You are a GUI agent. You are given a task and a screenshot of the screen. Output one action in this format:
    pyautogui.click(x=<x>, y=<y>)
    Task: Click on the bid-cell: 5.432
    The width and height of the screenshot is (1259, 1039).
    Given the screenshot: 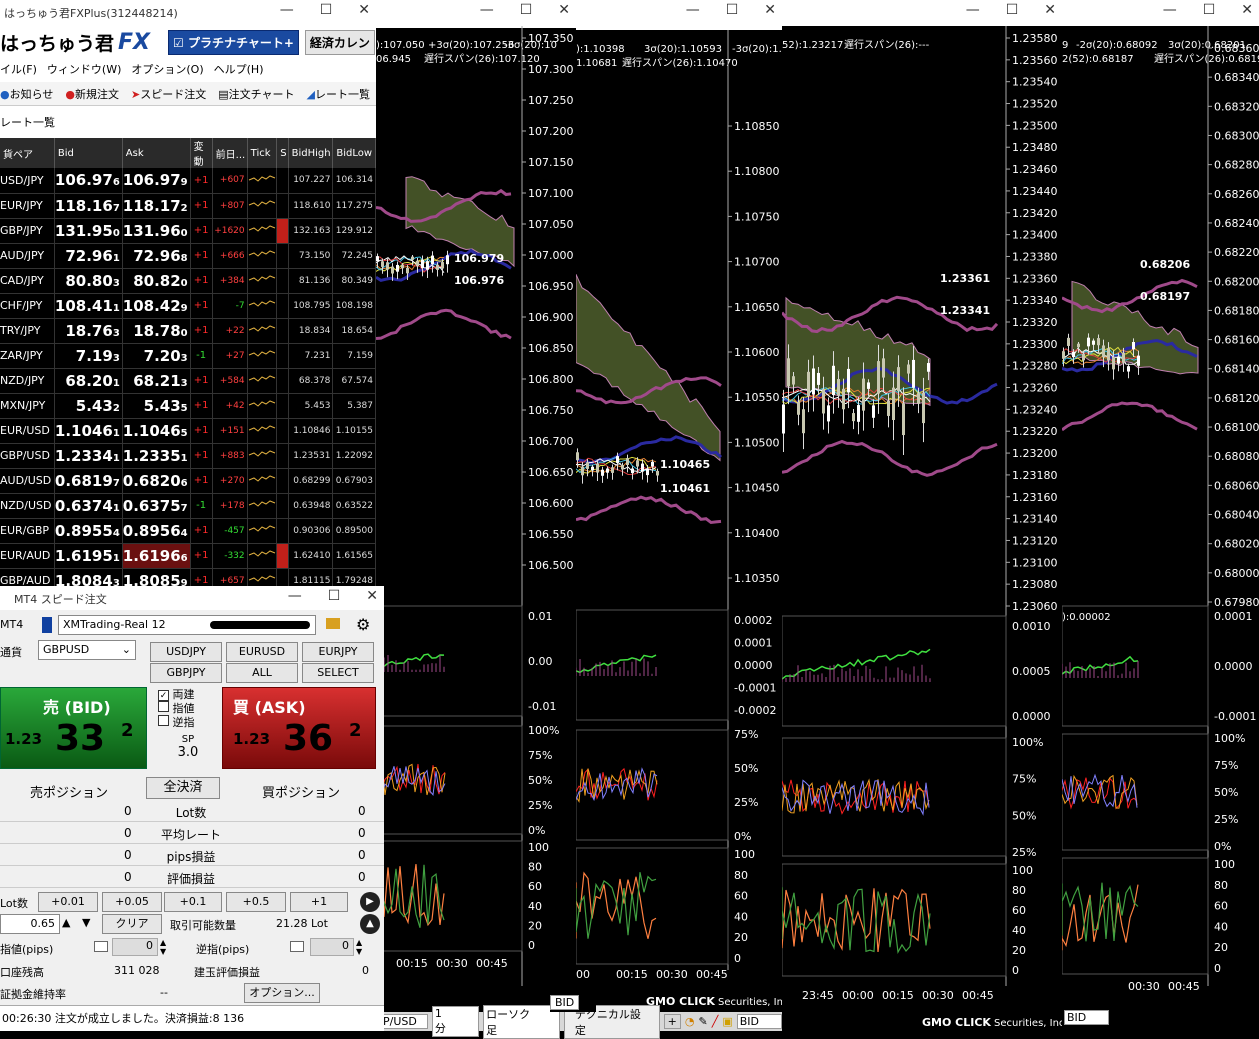 What is the action you would take?
    pyautogui.click(x=88, y=406)
    